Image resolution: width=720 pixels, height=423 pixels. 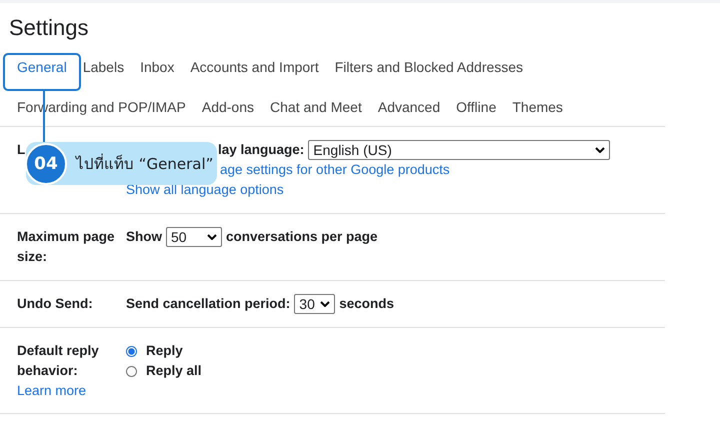 What do you see at coordinates (145, 163) in the screenshot?
I see `callout-text: ไปที่แท็บ “General”` at bounding box center [145, 163].